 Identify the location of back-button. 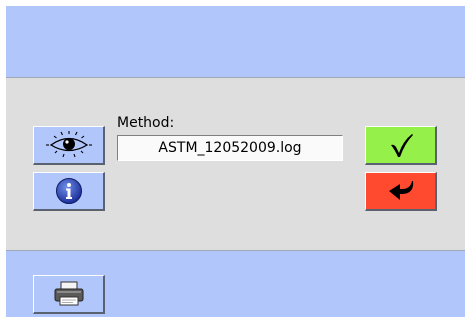
(401, 191).